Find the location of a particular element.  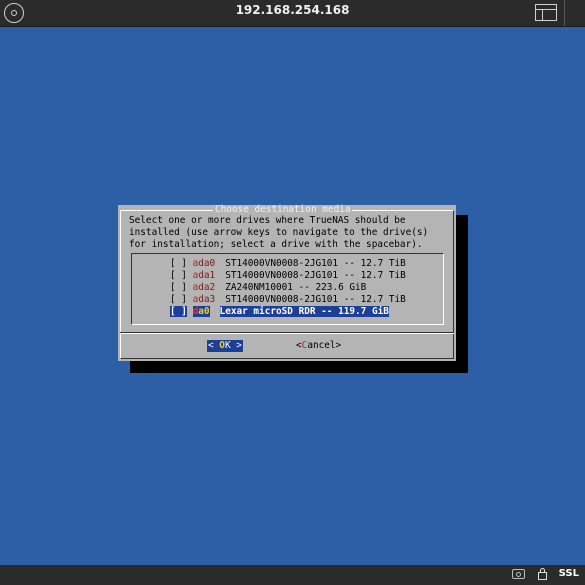

drive-name: ada1 is located at coordinates (204, 275).